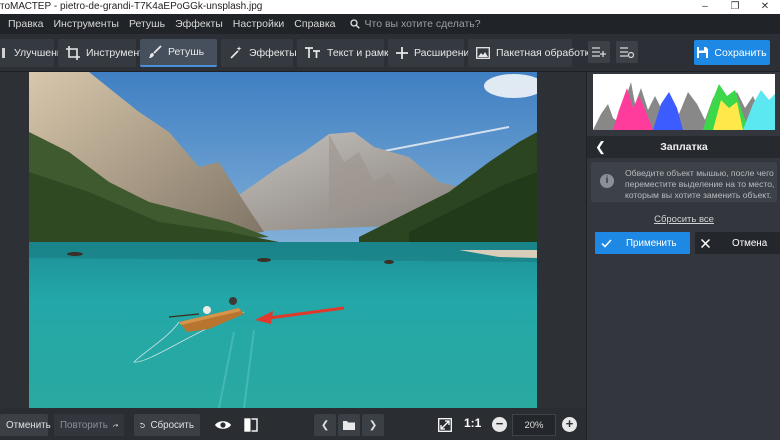 The width and height of the screenshot is (780, 440). I want to click on close-icon: ✕, so click(765, 7).